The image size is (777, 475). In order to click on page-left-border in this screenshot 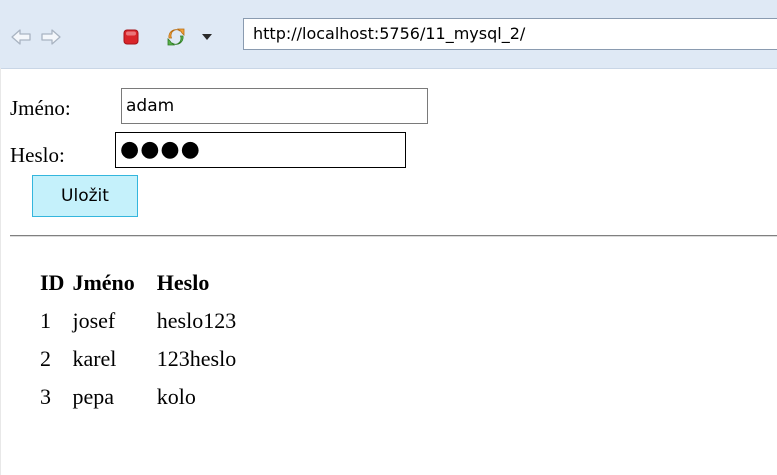, I will do `click(0, 271)`.